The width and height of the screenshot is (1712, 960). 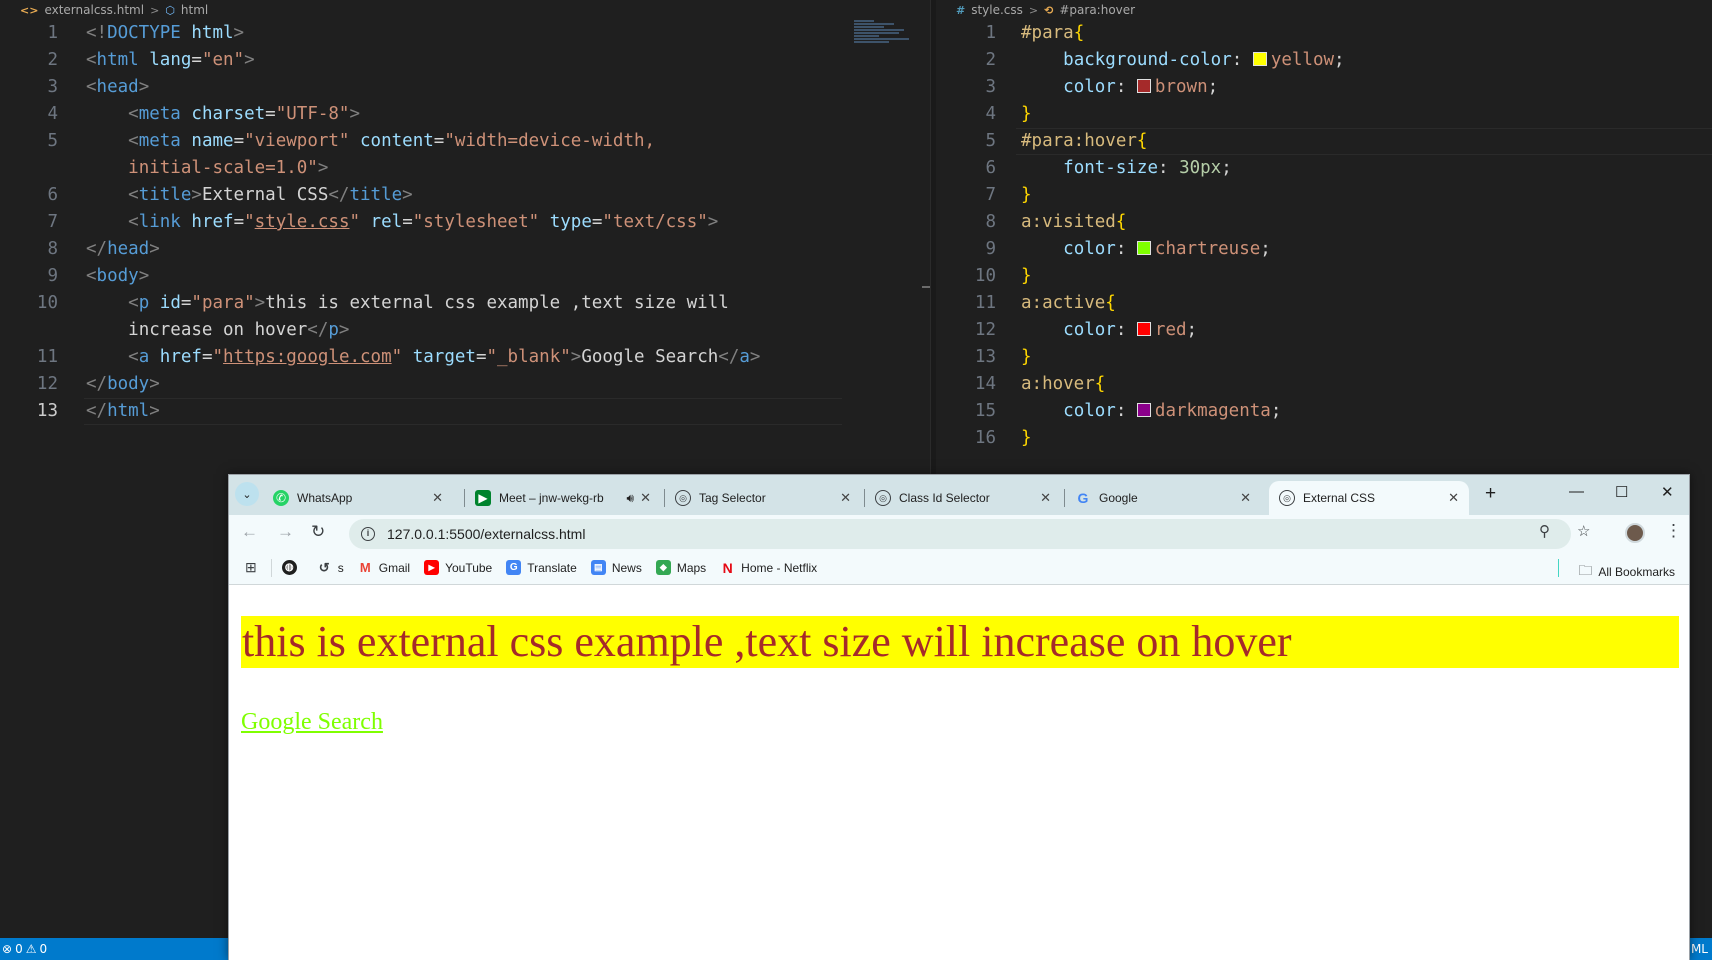 I want to click on bookmark-netflix: N Home - Netflix, so click(x=769, y=567).